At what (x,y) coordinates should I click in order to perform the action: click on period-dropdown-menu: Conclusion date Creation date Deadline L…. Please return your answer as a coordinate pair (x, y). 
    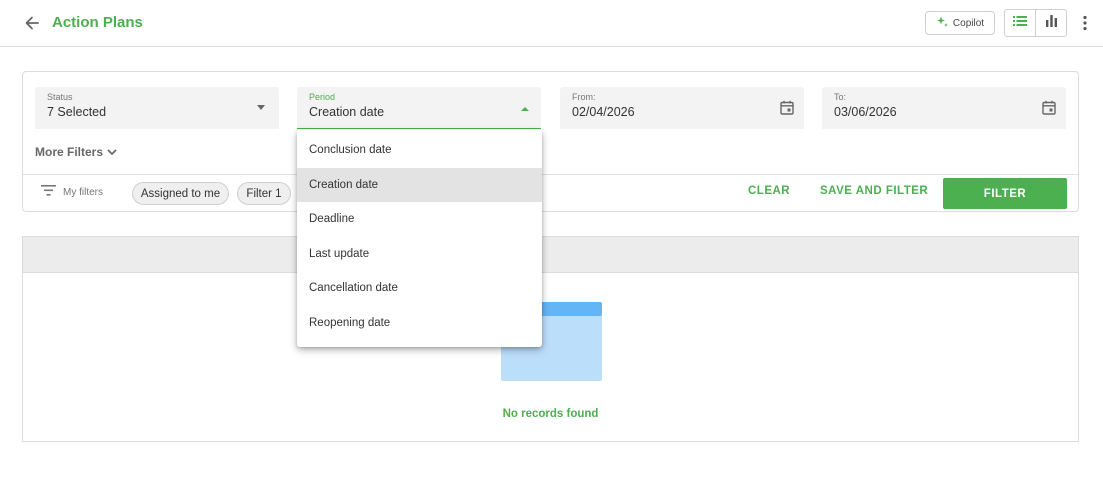
    Looking at the image, I should click on (419, 238).